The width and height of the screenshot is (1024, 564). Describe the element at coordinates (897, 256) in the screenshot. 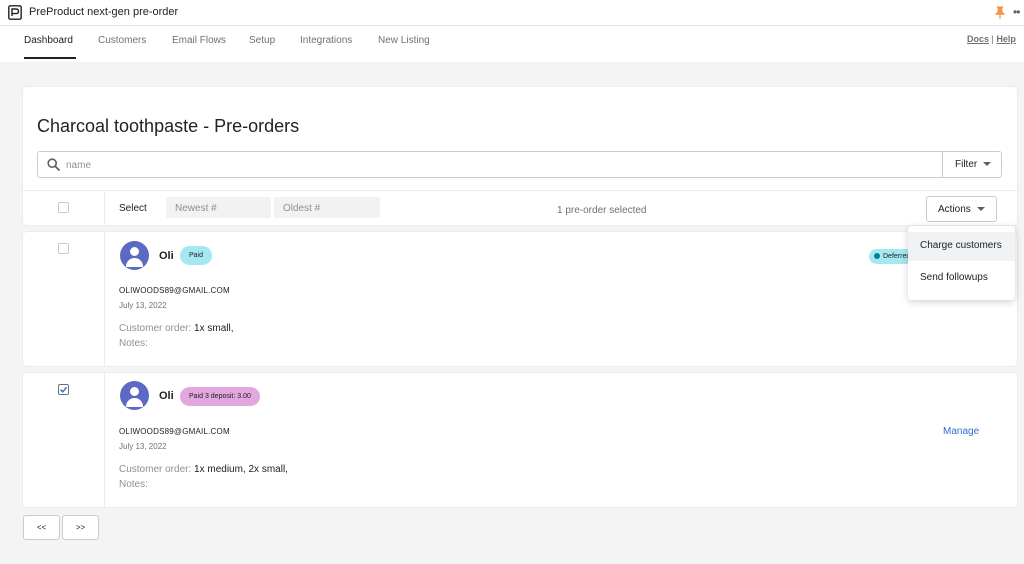

I see `status-label: Deferred` at that location.